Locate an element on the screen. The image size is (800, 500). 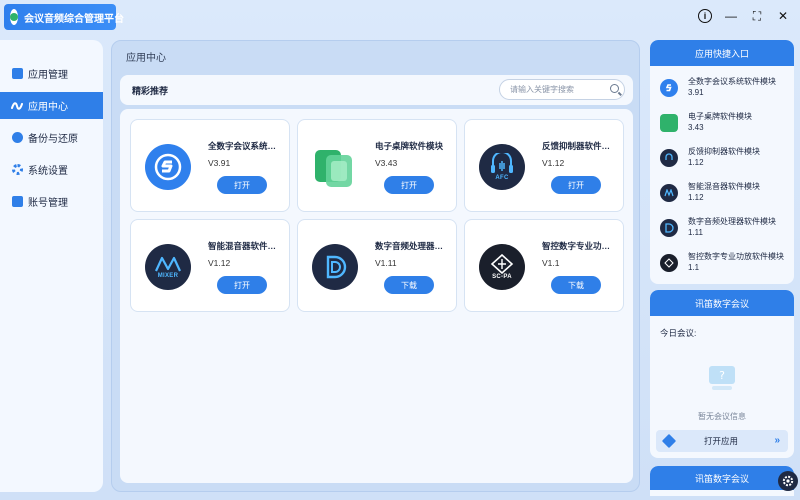
quick-item: 智控数字专业功放软件模块 1.1 is located at coordinates (722, 262).